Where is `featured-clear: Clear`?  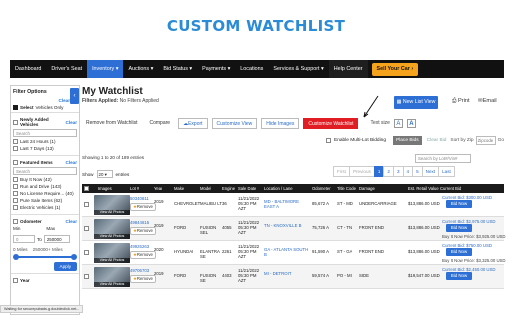
featured-clear: Clear is located at coordinates (72, 162).